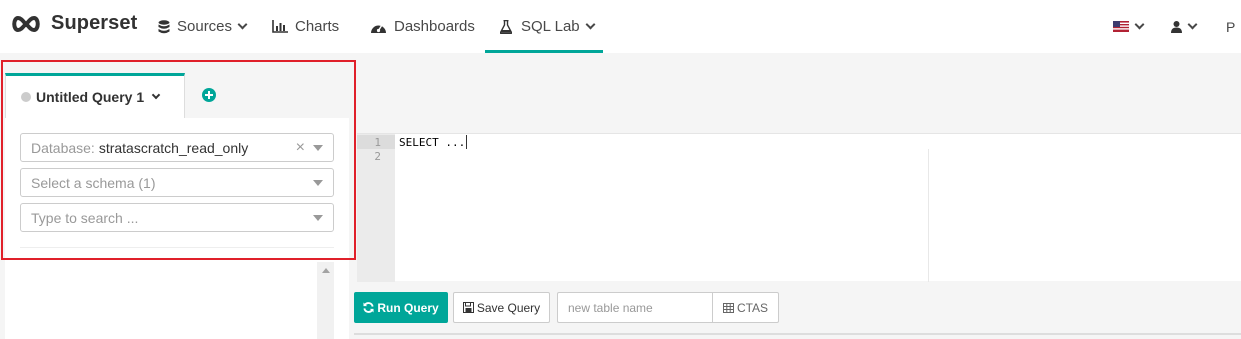 The width and height of the screenshot is (1241, 339). Describe the element at coordinates (728, 307) in the screenshot. I see `table-icon` at that location.